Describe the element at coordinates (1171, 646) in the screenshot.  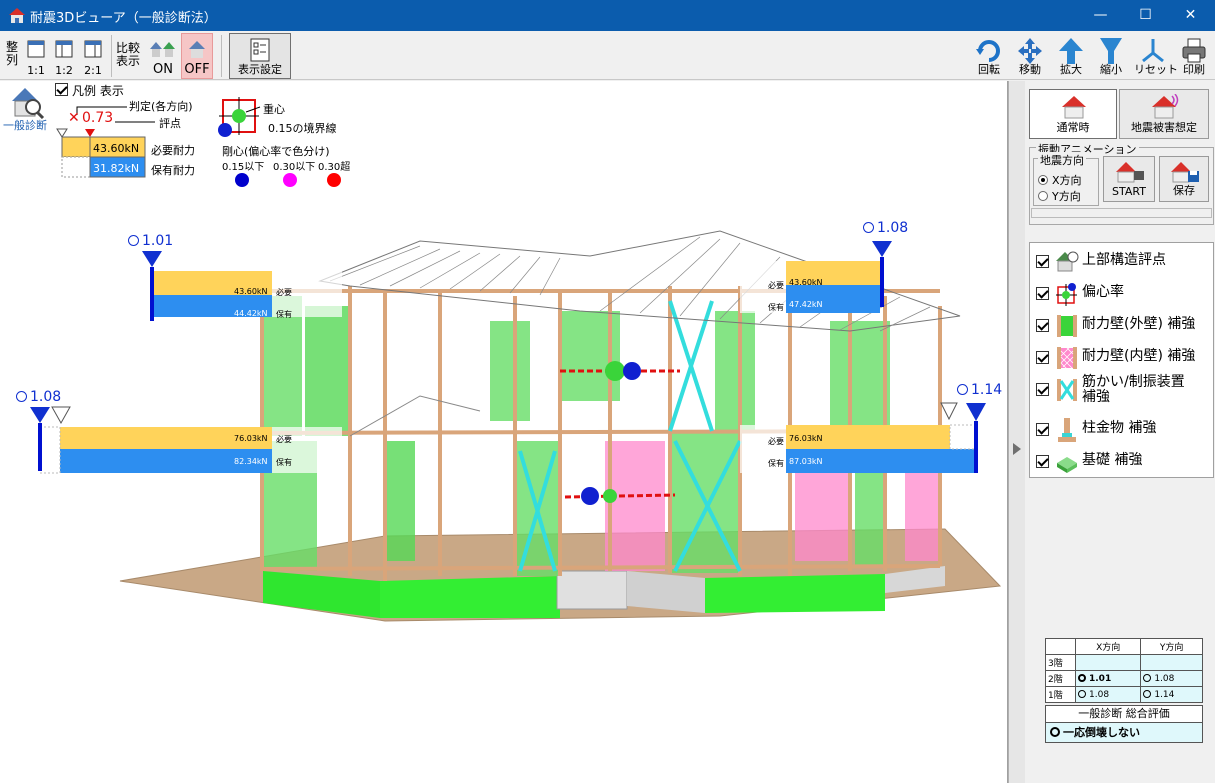
I see `y-direction-header: Y方向` at that location.